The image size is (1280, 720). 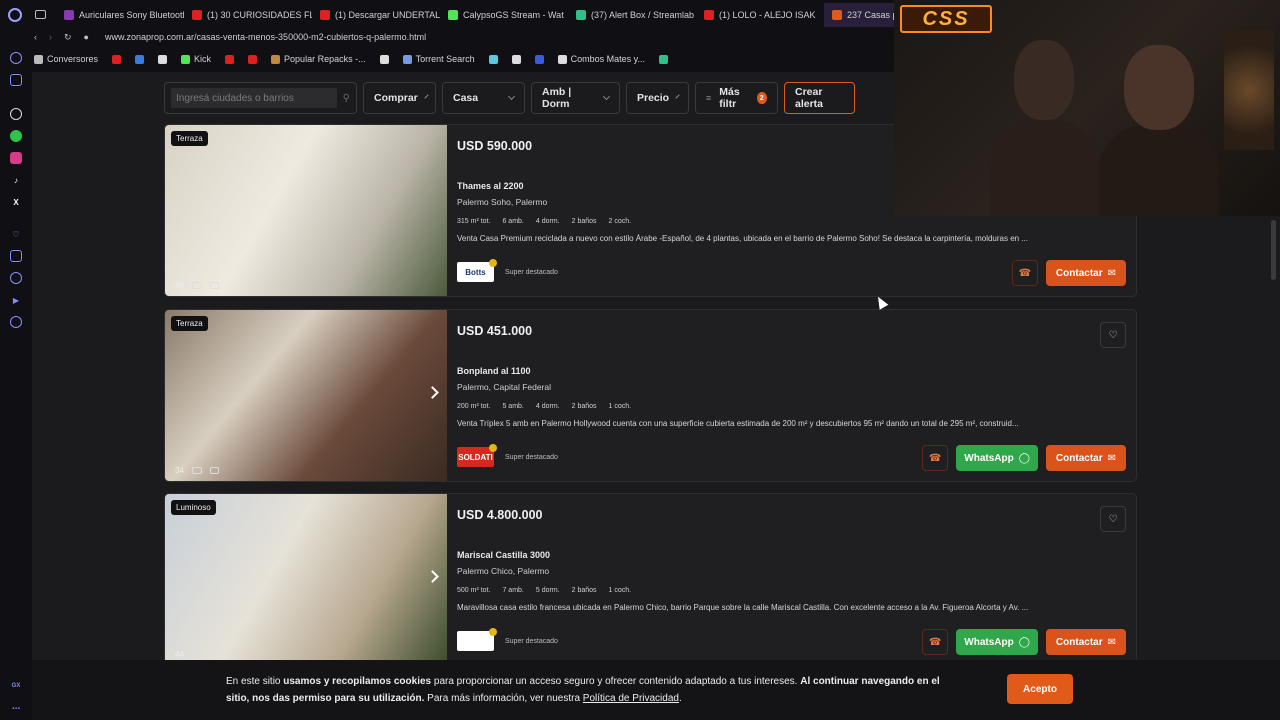 I want to click on tiktok-icon: ♪, so click(x=16, y=180).